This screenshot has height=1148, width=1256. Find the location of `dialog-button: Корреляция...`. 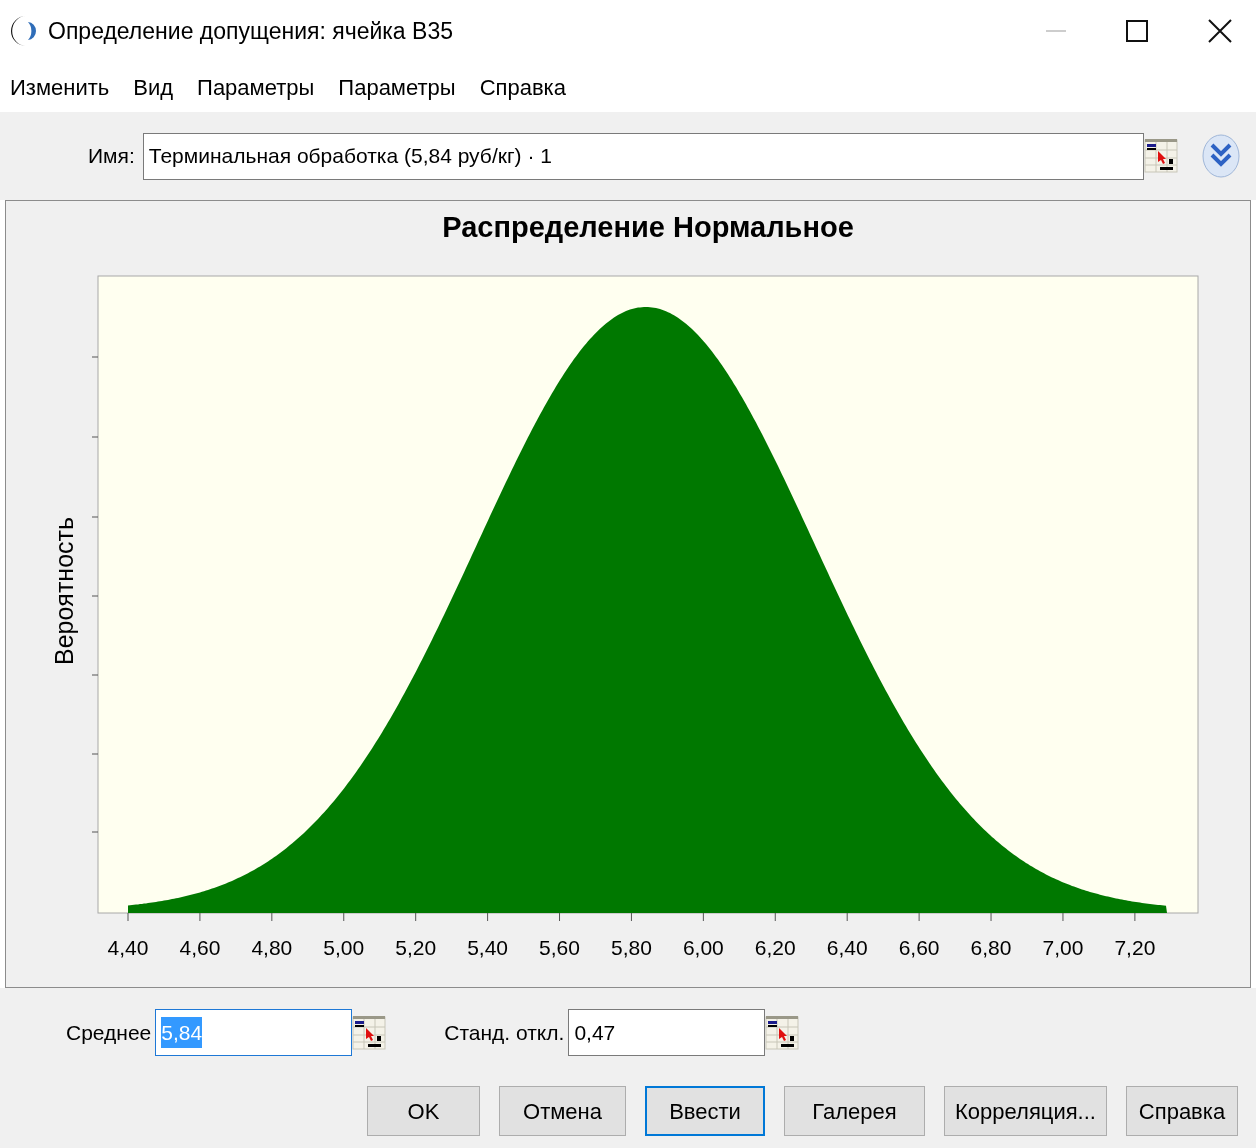

dialog-button: Корреляция... is located at coordinates (1025, 1111).